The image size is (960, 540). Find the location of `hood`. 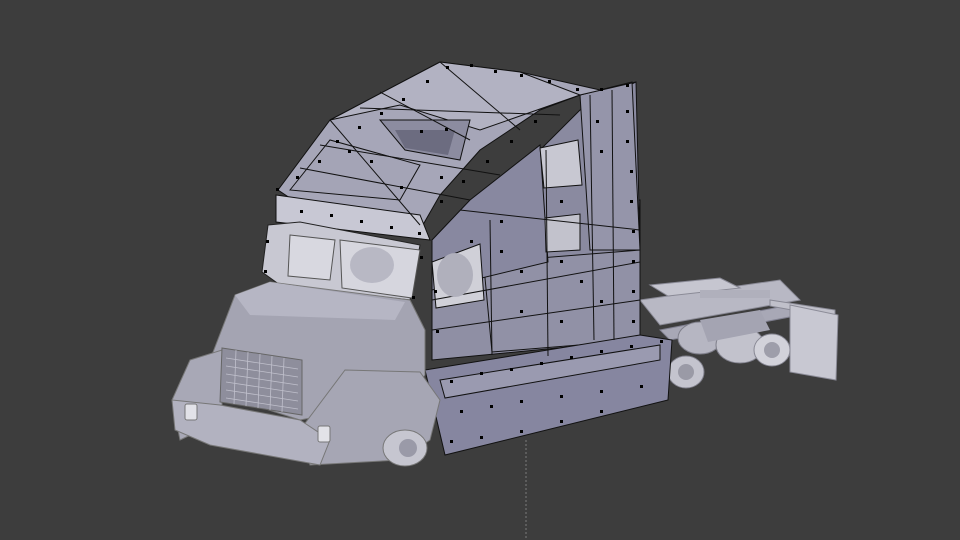

hood is located at coordinates (306, 374).